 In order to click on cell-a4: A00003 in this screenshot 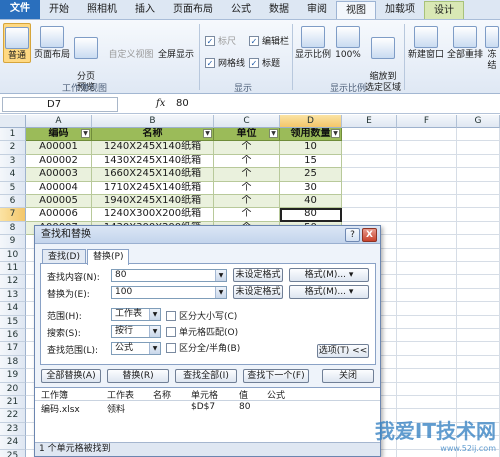, I will do `click(59, 175)`.